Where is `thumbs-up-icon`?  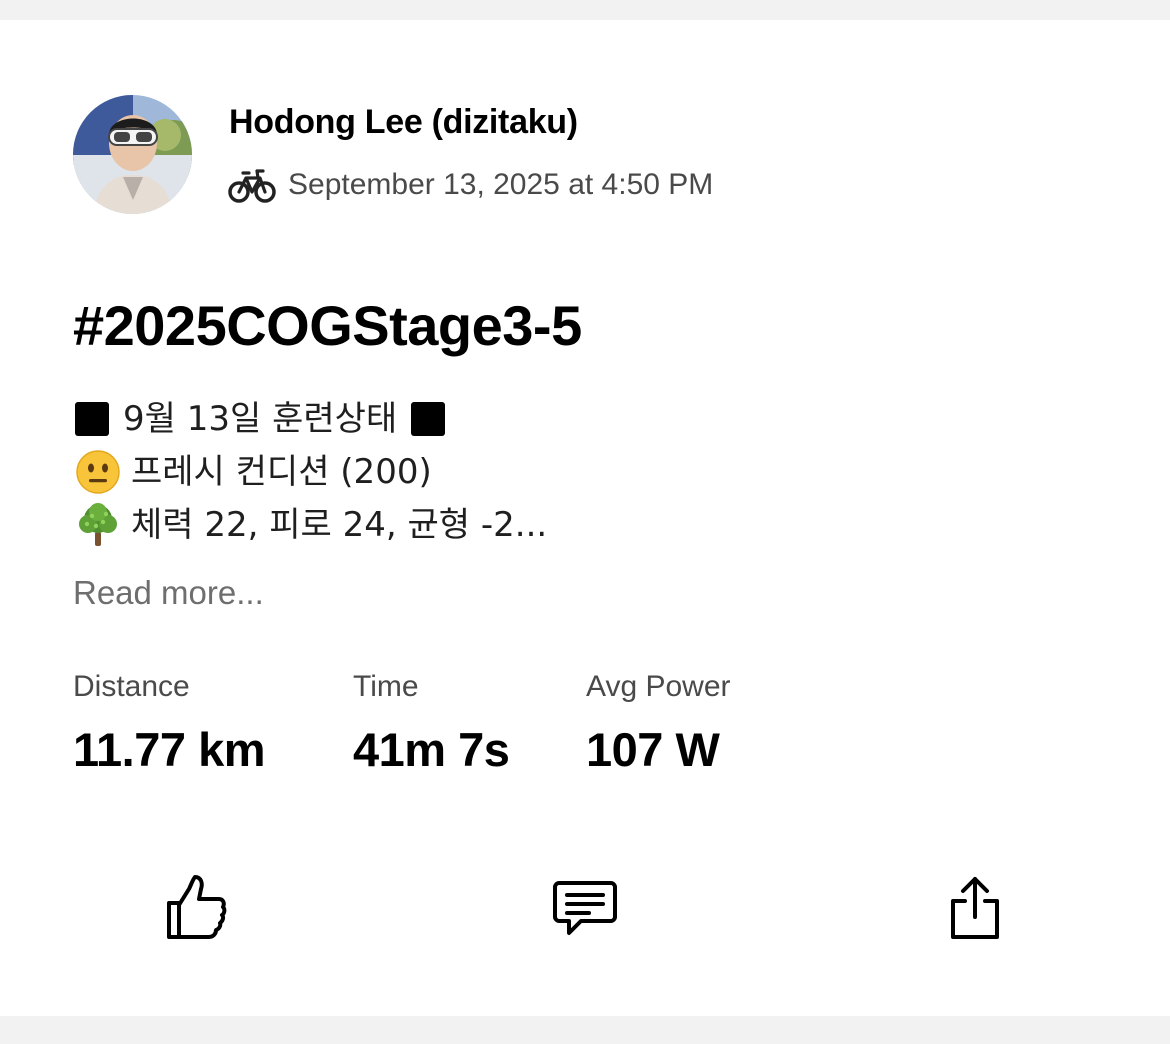
thumbs-up-icon is located at coordinates (197, 907).